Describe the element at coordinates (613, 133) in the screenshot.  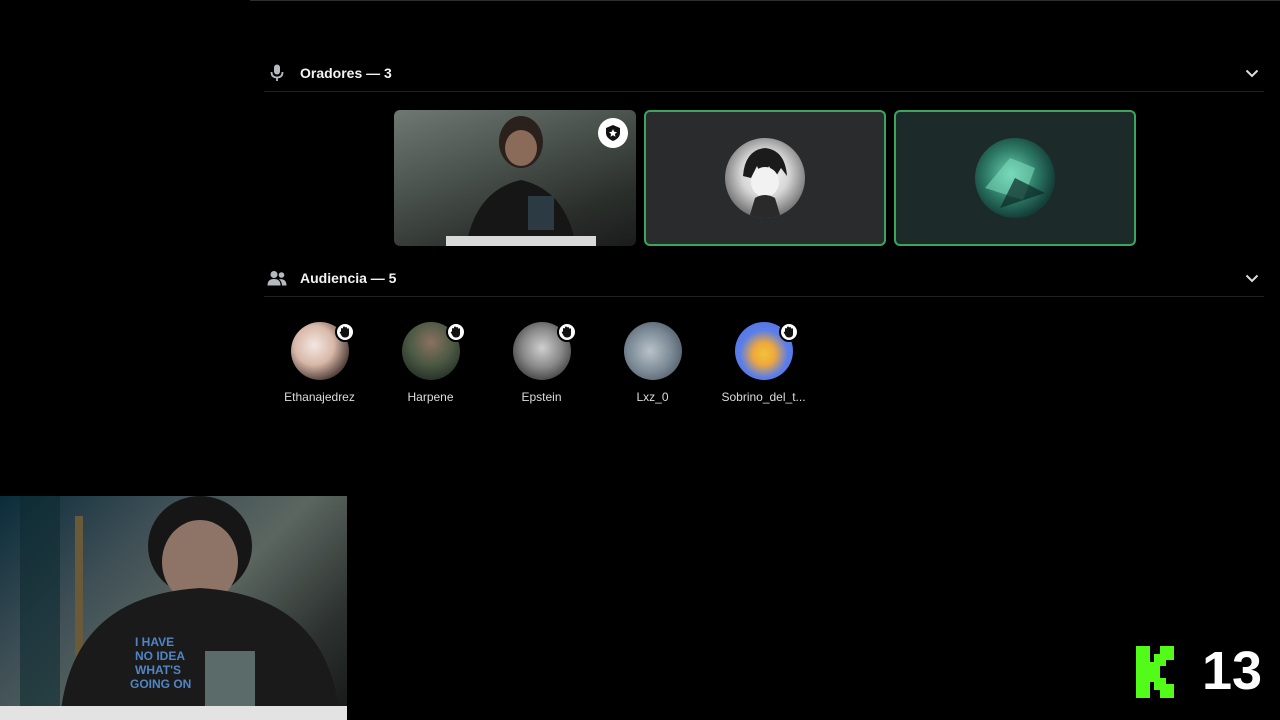
I see `moderator-badge-icon` at that location.